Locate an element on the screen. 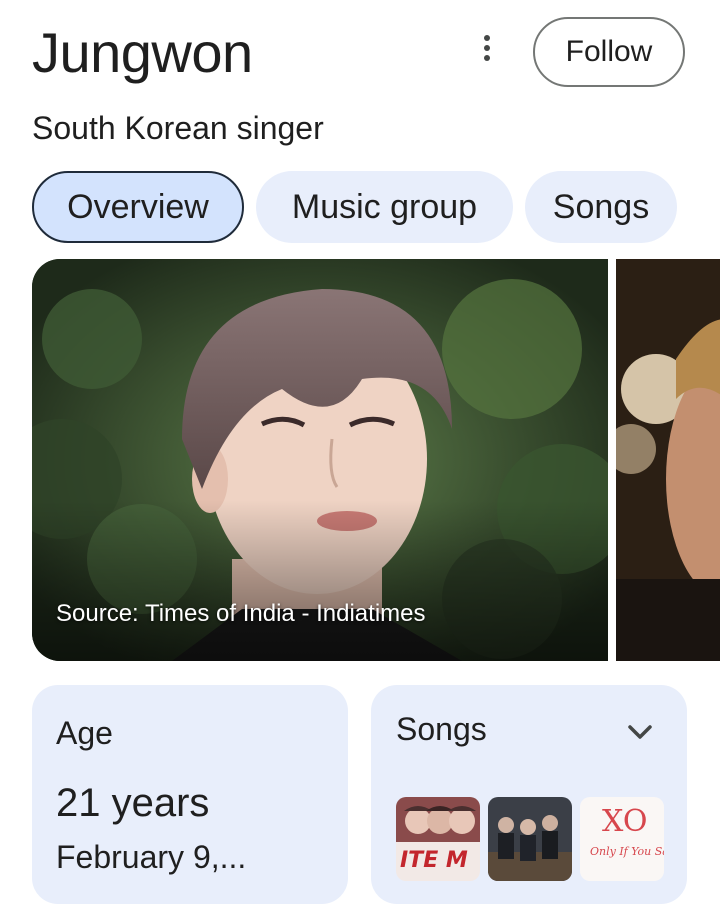 This screenshot has width=720, height=906. entity-title: Jungwon is located at coordinates (142, 52).